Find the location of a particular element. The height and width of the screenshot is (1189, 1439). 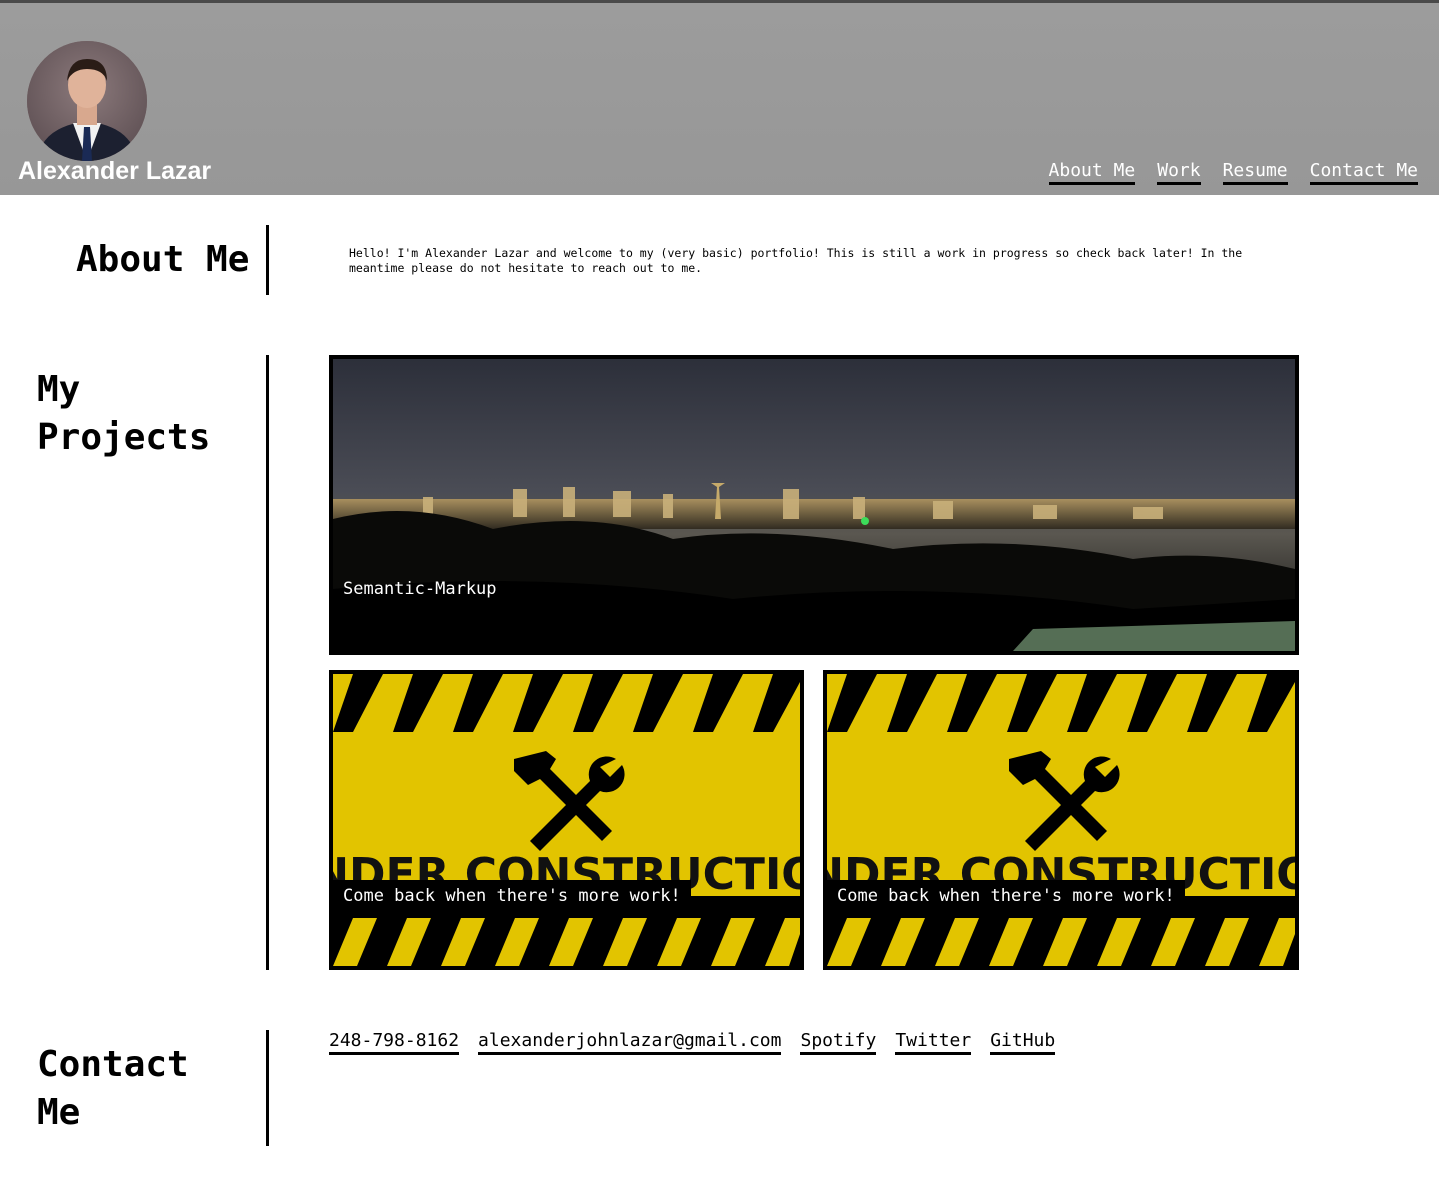

contact-title: Contact Me is located at coordinates (113, 1089).